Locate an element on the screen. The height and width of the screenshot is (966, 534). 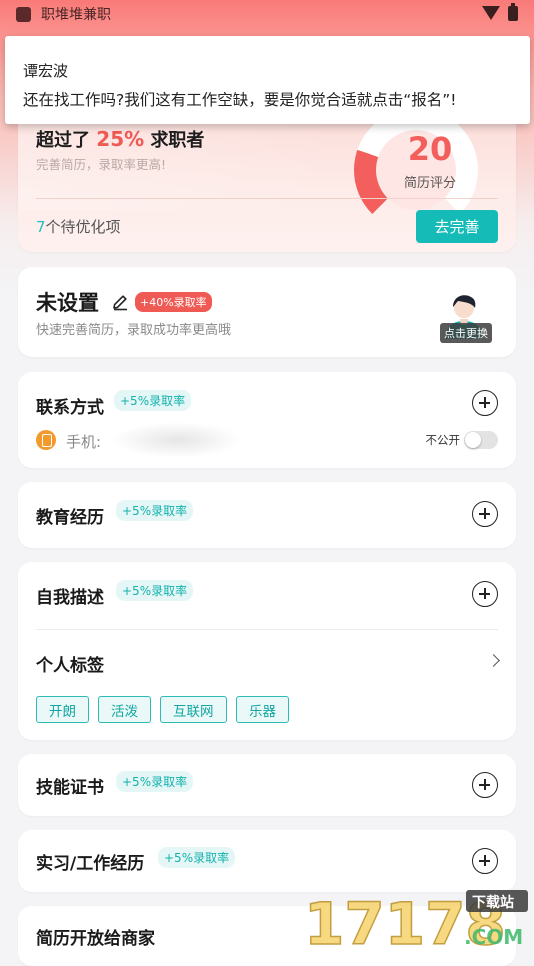
section-divider is located at coordinates (267, 629).